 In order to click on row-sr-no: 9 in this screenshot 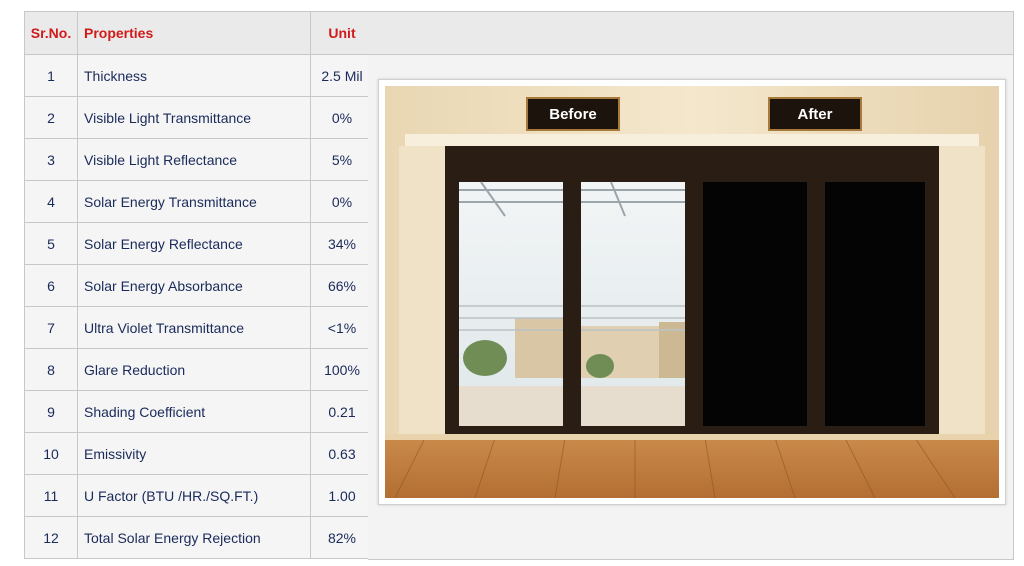, I will do `click(51, 411)`.